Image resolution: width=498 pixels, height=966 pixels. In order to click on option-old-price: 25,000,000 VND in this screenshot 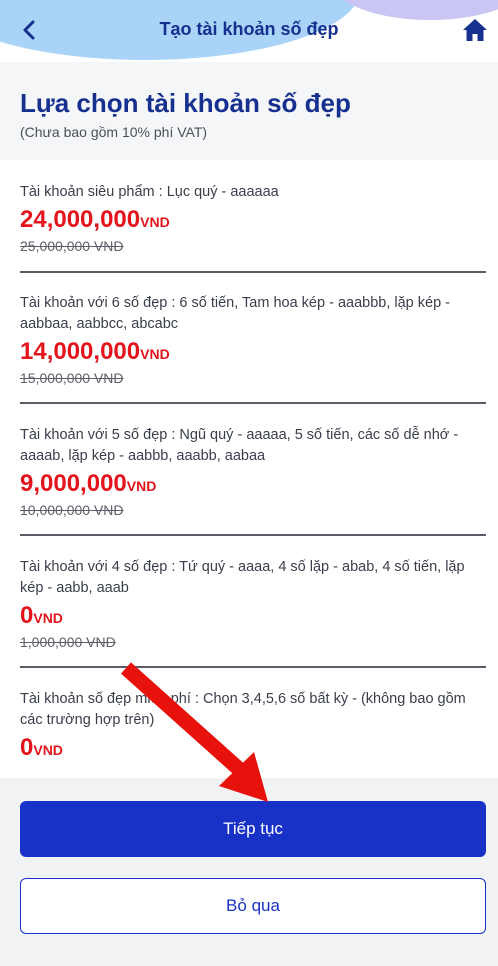, I will do `click(72, 246)`.